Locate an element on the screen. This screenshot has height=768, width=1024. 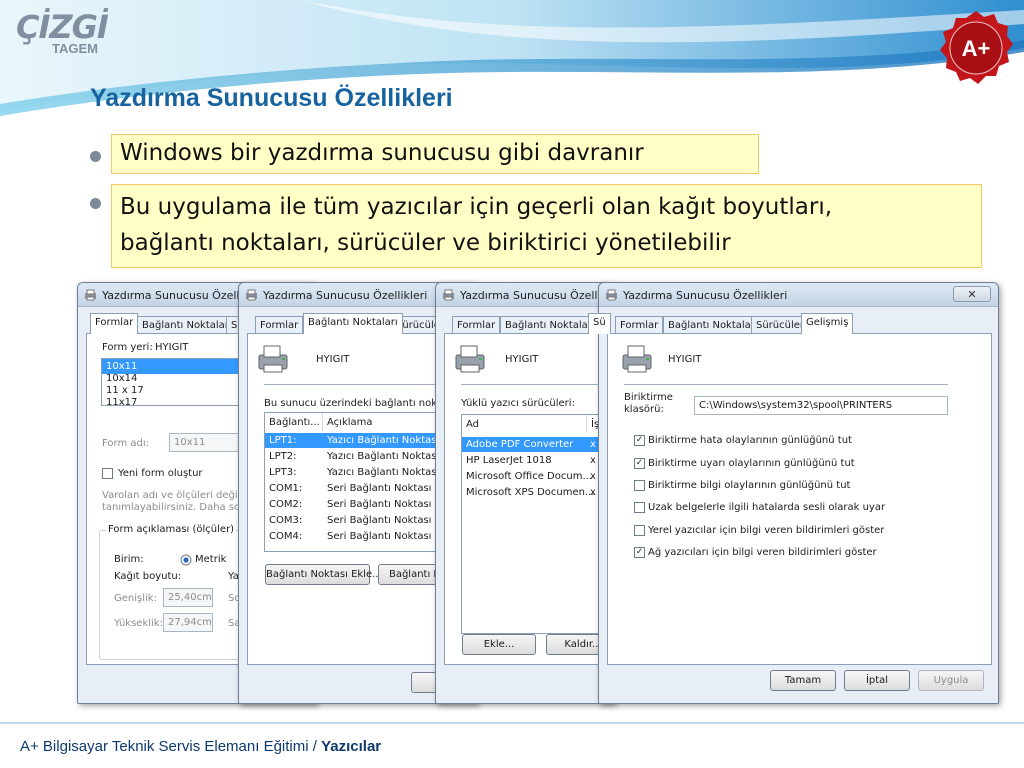
table-row: Adobe PDF Converter x is located at coordinates (534, 444).